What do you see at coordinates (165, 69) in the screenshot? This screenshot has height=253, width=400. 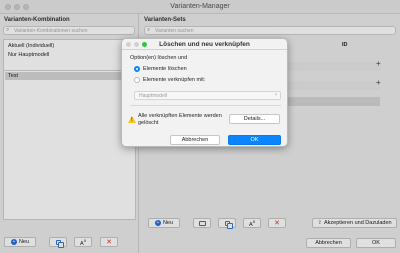 I see `radio-delete-label: Elemente löschen` at bounding box center [165, 69].